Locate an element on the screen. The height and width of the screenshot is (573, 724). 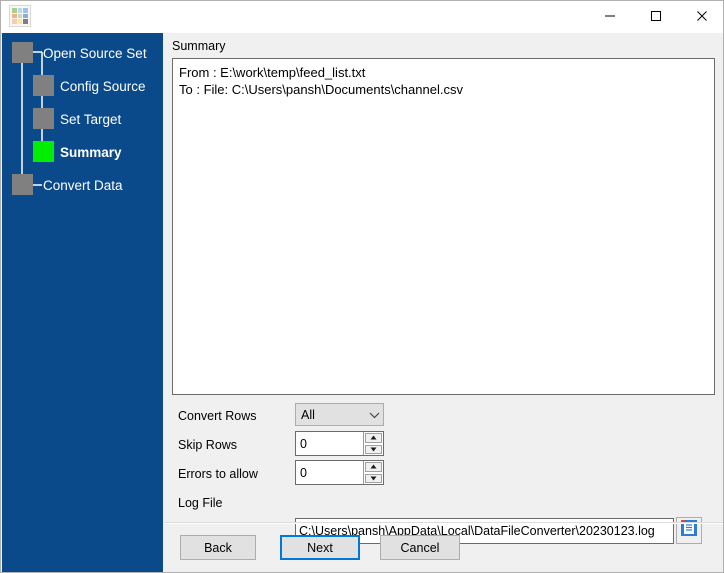
window-controls is located at coordinates (655, 16).